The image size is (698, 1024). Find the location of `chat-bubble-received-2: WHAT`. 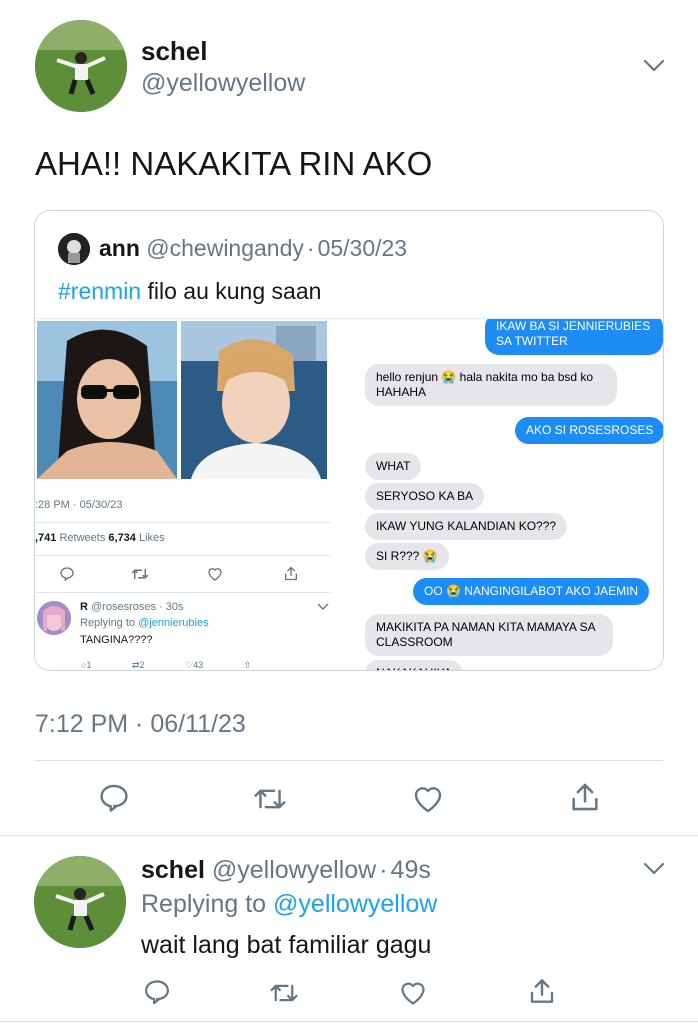

chat-bubble-received-2: WHAT is located at coordinates (393, 466).